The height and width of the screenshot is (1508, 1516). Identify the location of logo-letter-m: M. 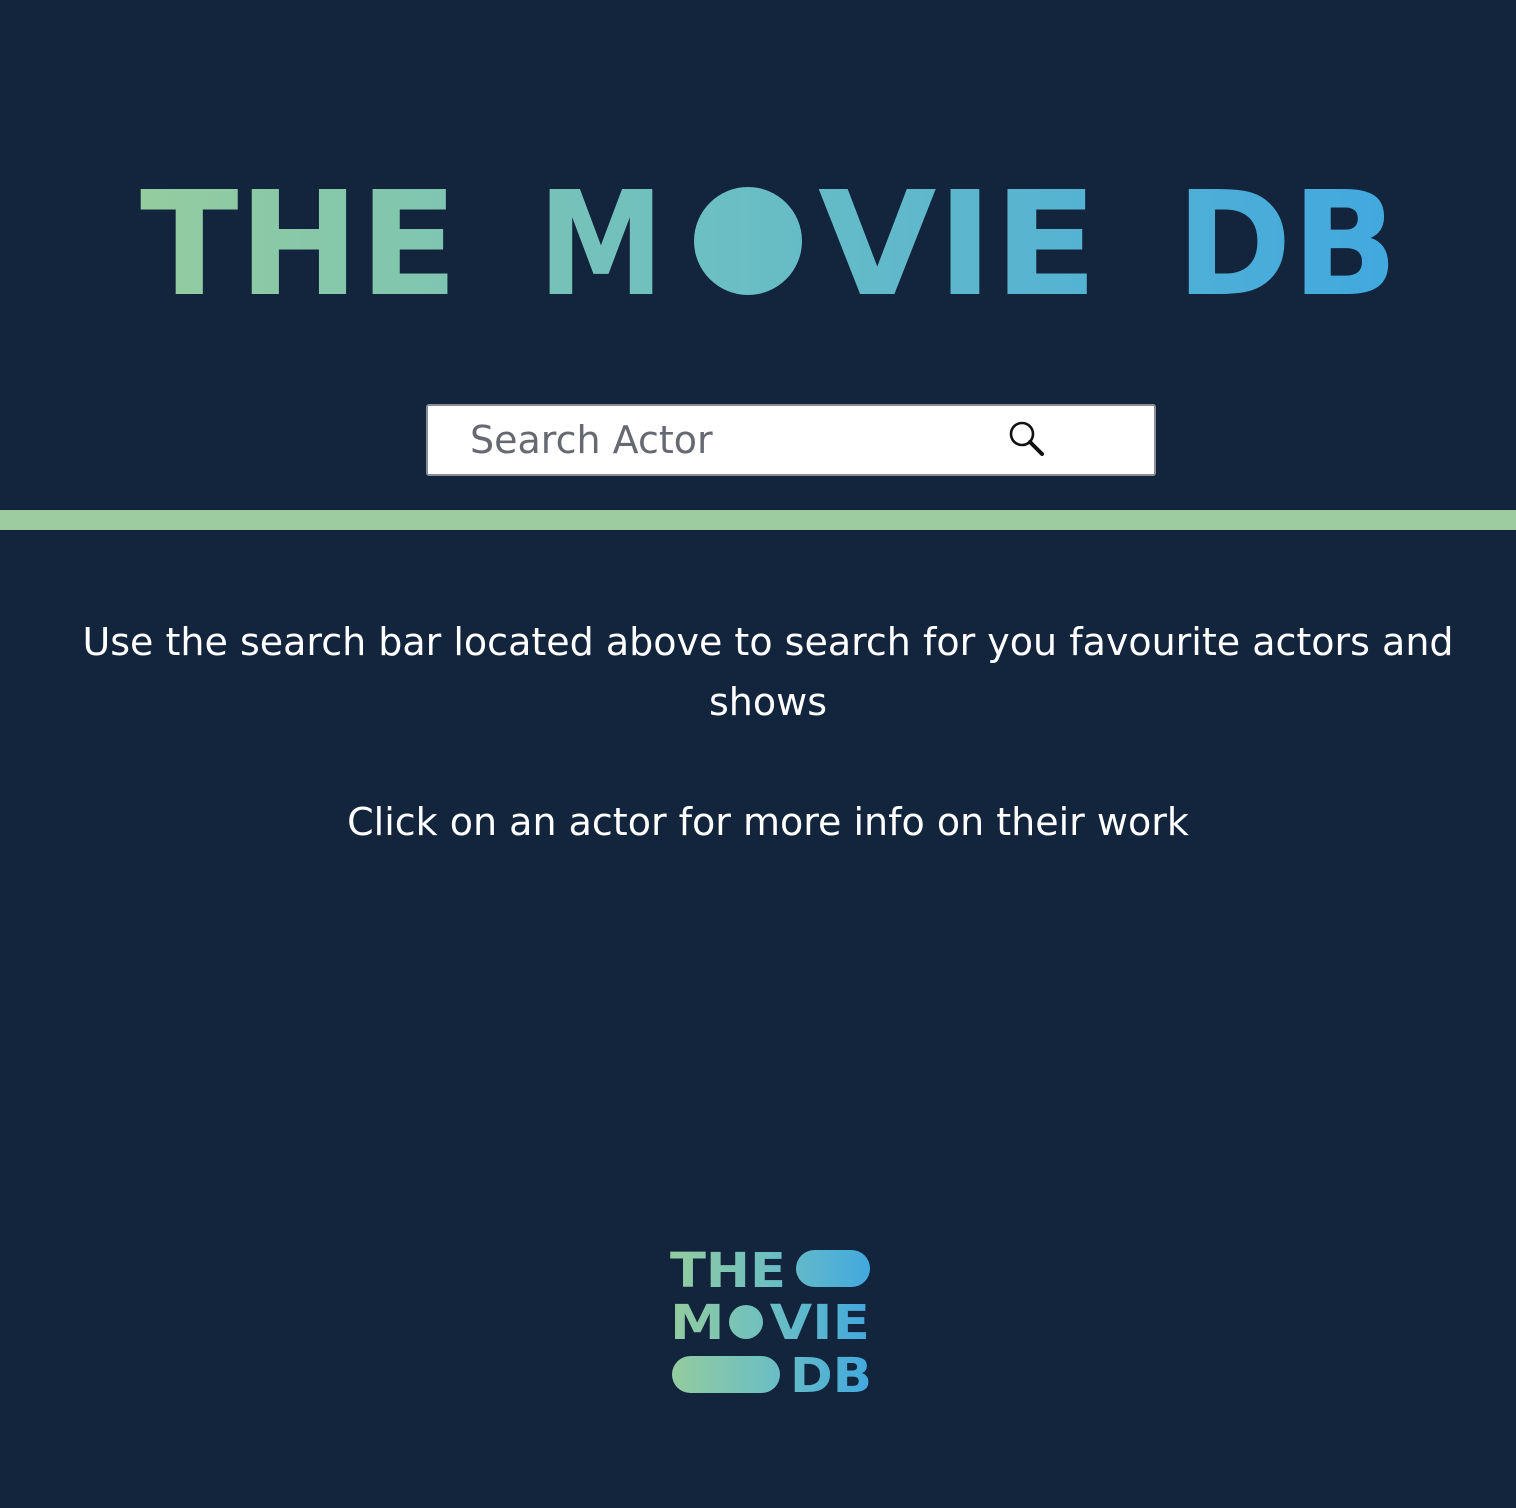
(601, 244).